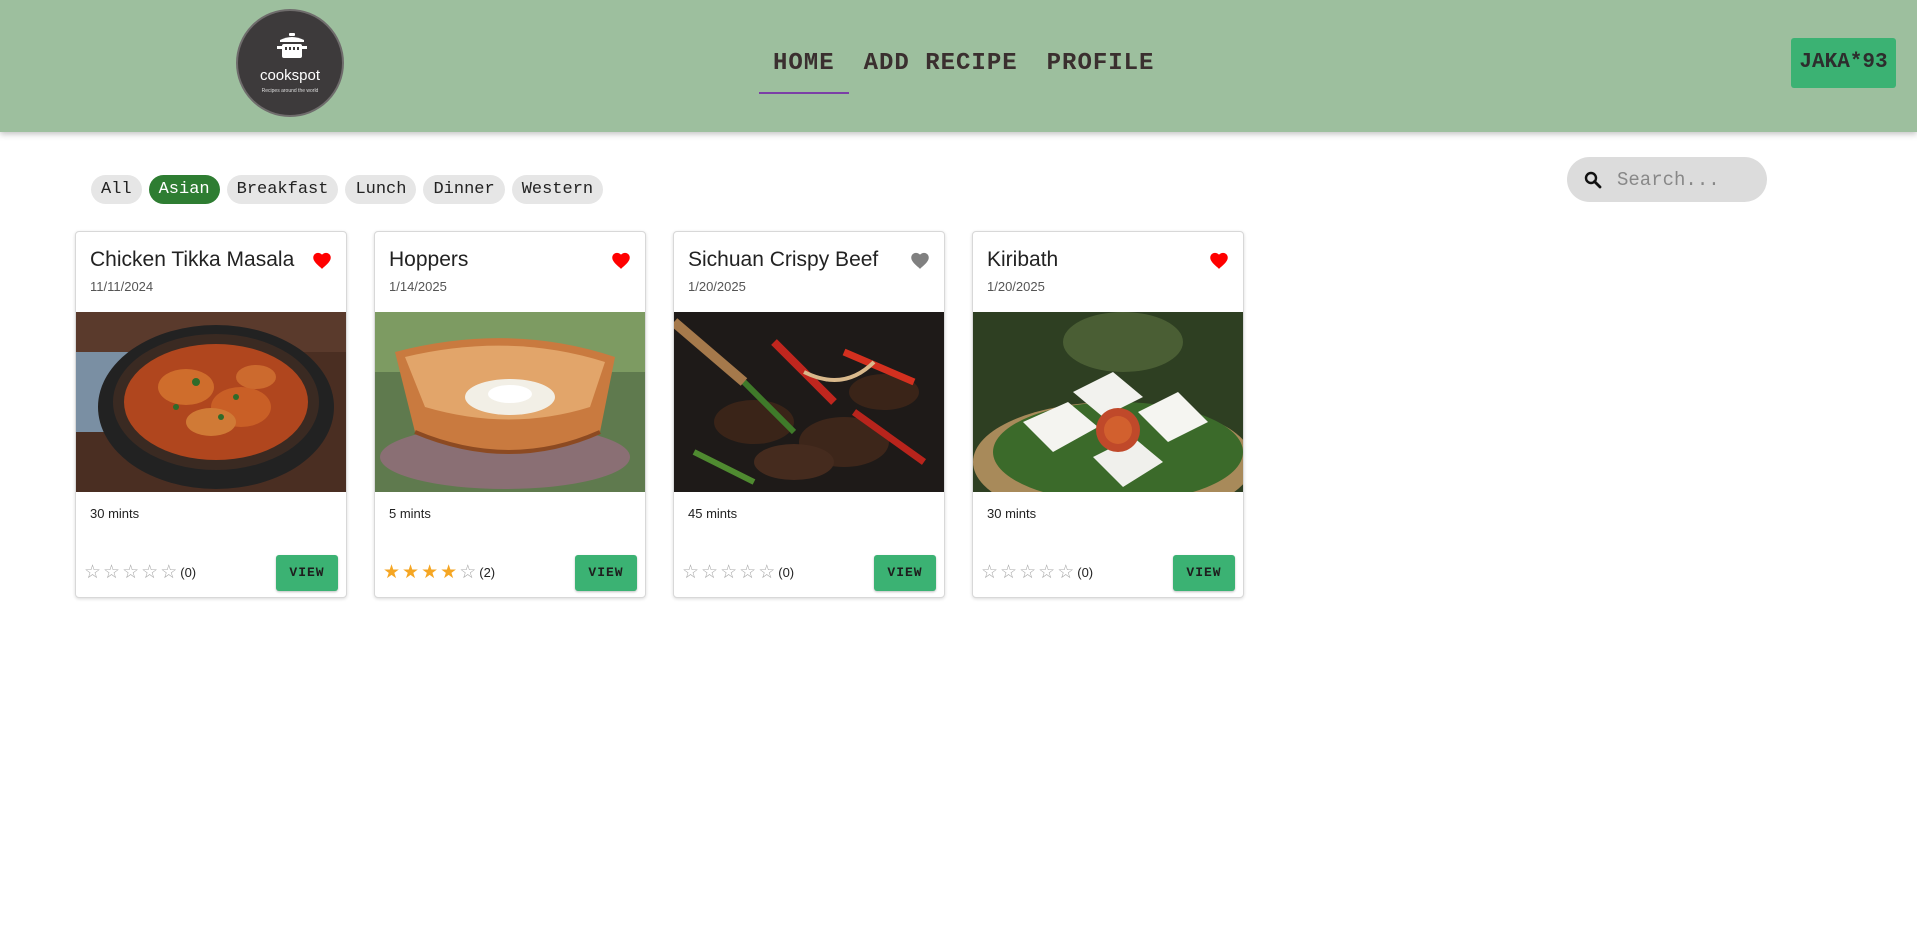 This screenshot has width=1917, height=930. Describe the element at coordinates (282, 189) in the screenshot. I see `filter-chip-breakfast: Breakfast` at that location.